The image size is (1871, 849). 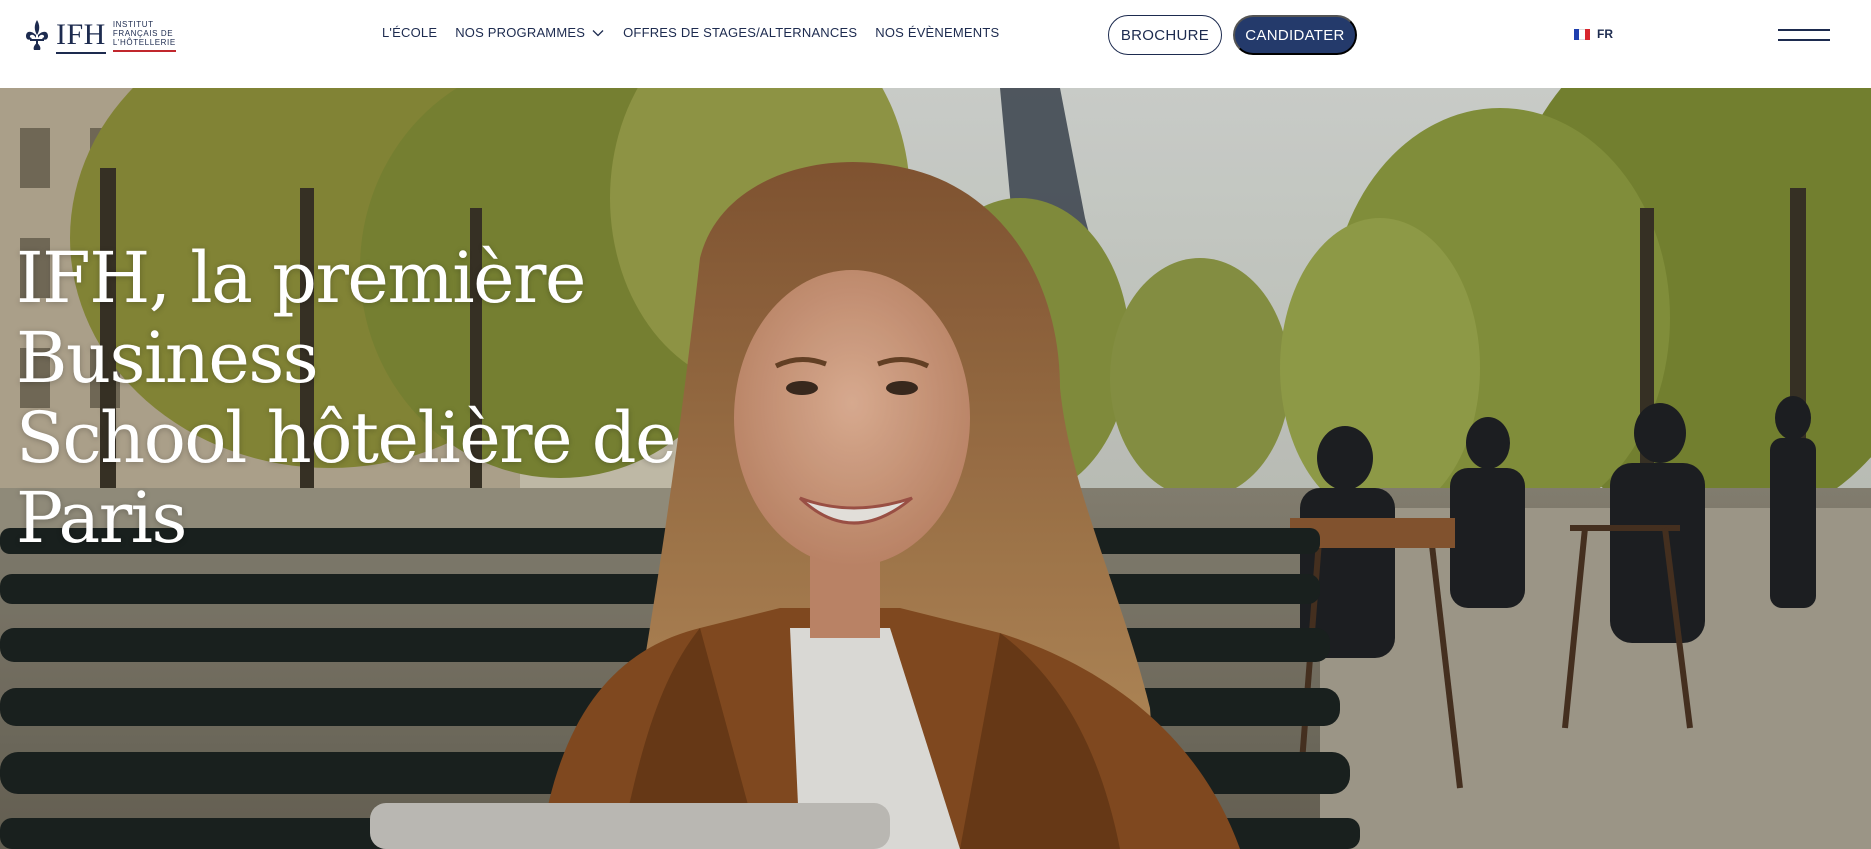 I want to click on candidater-button: CANDIDATER, so click(x=1295, y=35).